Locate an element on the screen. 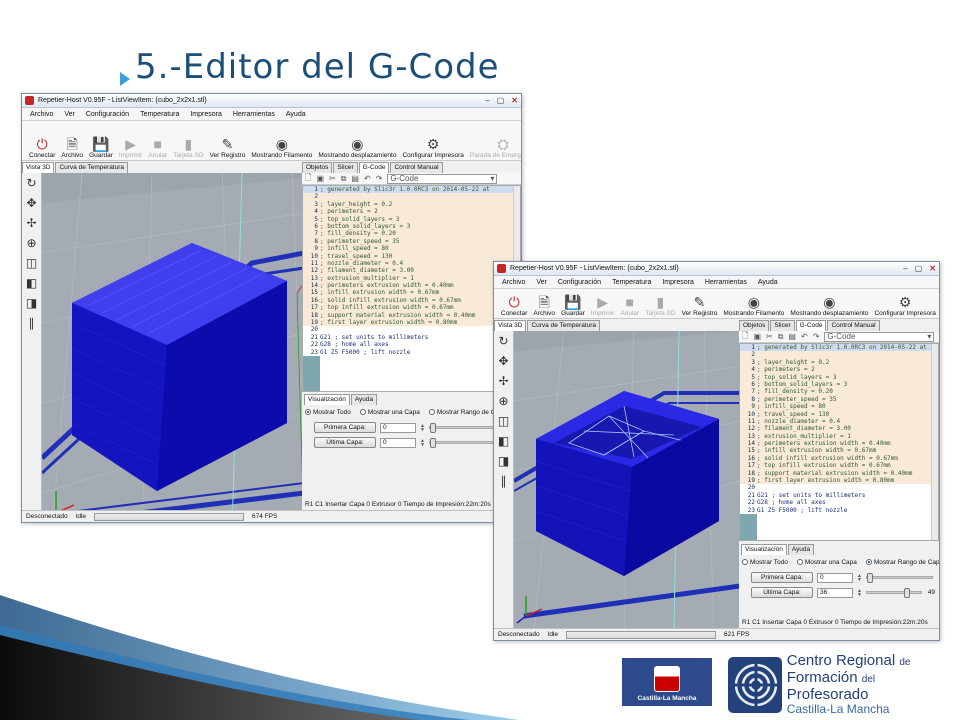  cut-icon: ✂ is located at coordinates (332, 178).